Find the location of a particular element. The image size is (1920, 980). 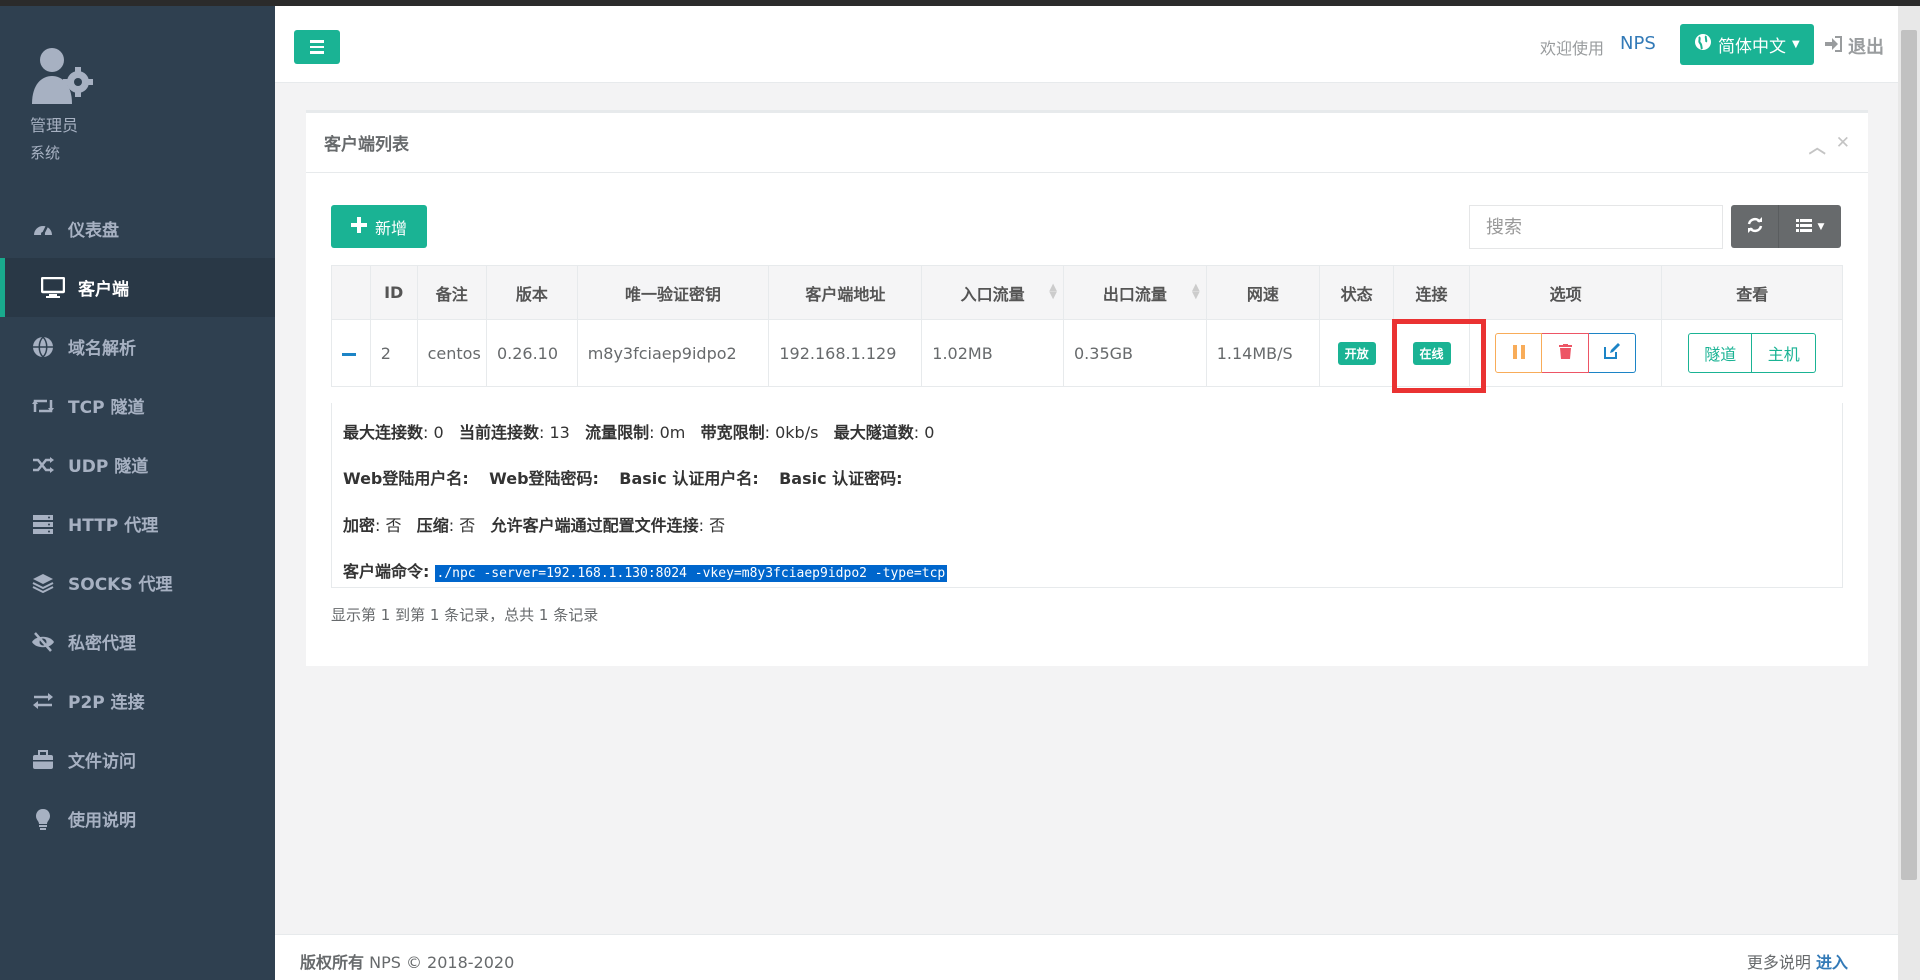

logout-link: 退出 is located at coordinates (1854, 46).